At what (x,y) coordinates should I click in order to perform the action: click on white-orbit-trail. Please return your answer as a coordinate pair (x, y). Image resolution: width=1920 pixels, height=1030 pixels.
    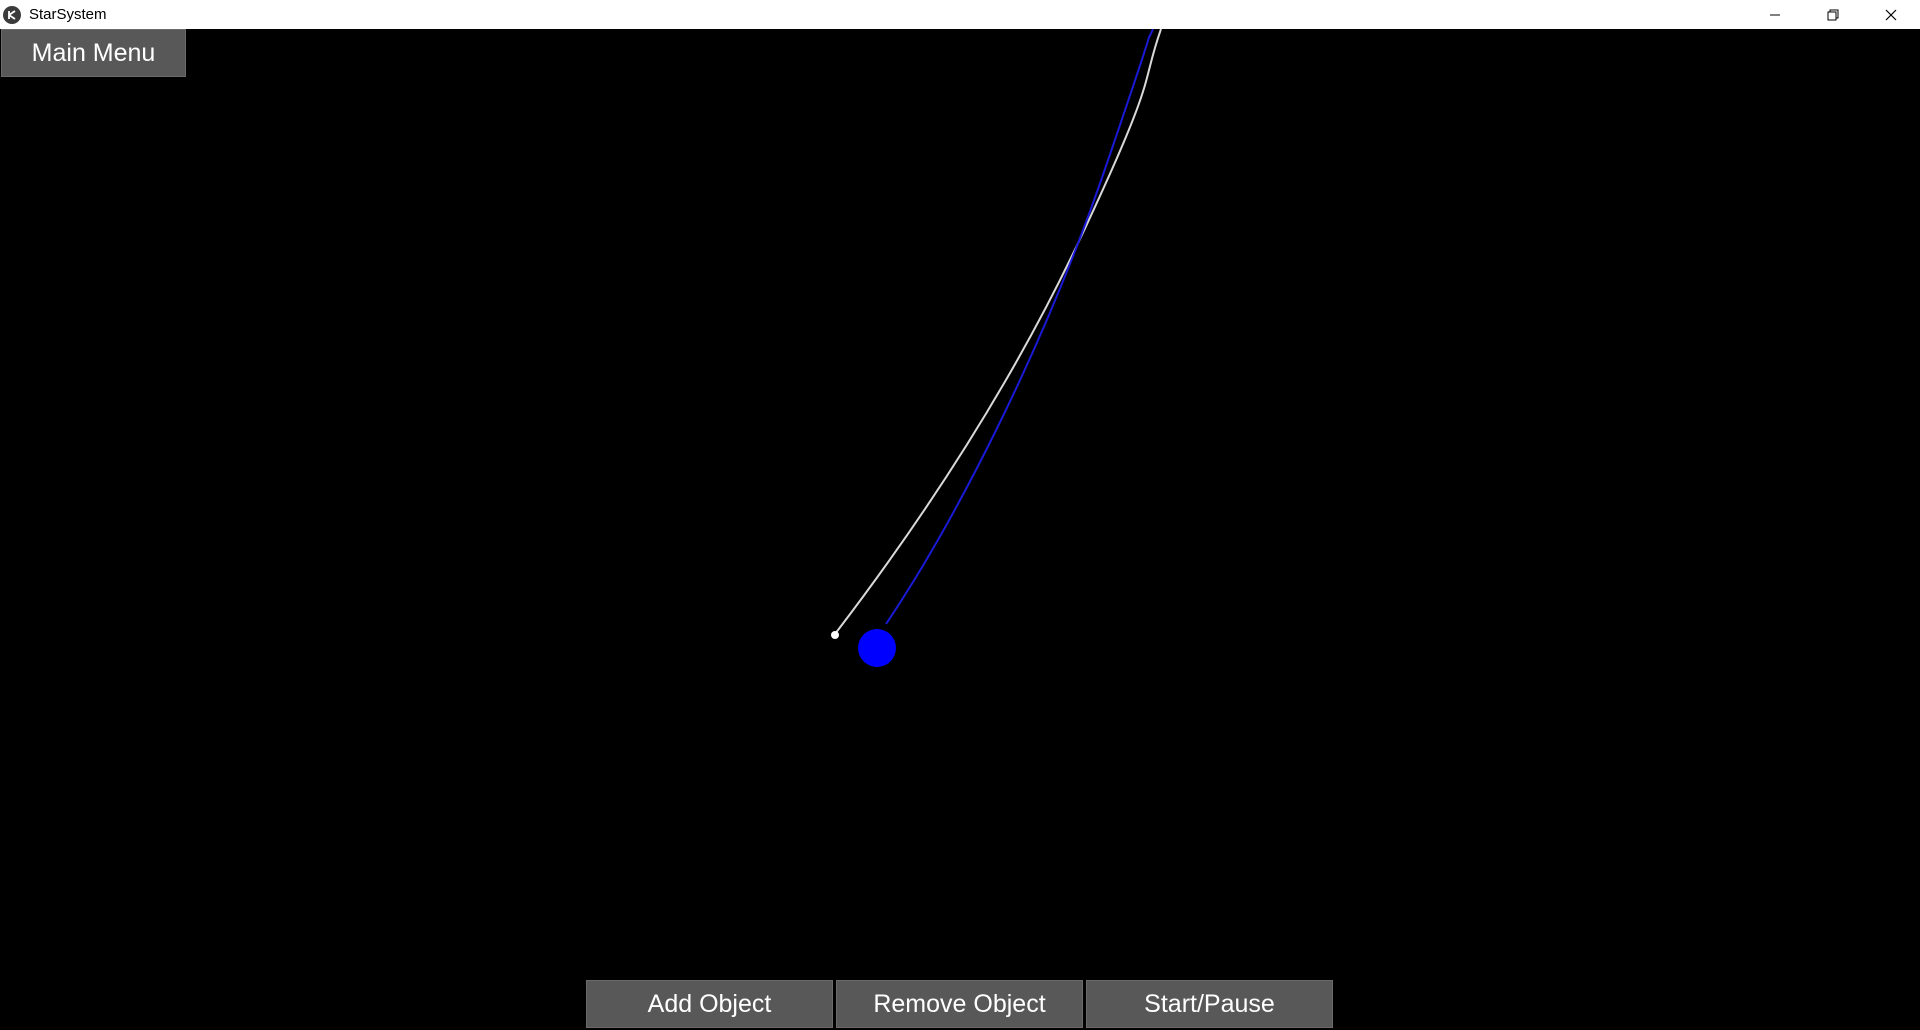
    Looking at the image, I should click on (998, 332).